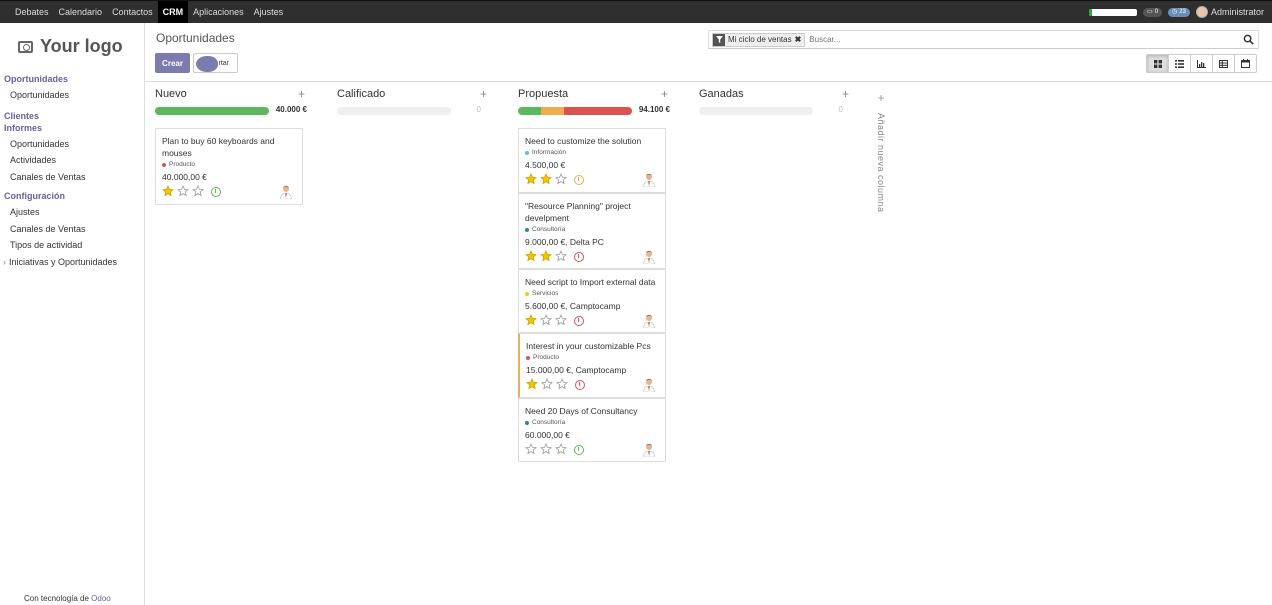 The width and height of the screenshot is (1272, 605). What do you see at coordinates (72, 196) in the screenshot?
I see `sidebar-section-configuración: Configuración` at bounding box center [72, 196].